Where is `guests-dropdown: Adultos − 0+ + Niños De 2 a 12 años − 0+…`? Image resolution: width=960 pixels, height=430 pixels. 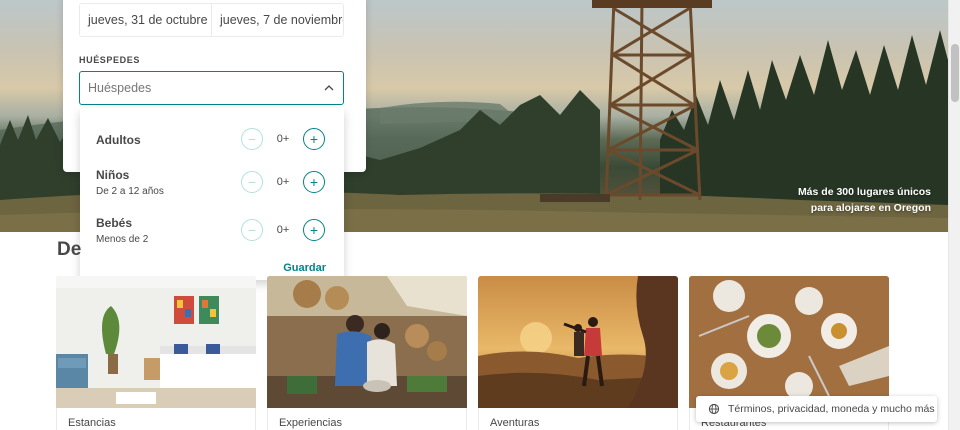 guests-dropdown: Adultos − 0+ + Niños De 2 a 12 años − 0+… is located at coordinates (212, 194).